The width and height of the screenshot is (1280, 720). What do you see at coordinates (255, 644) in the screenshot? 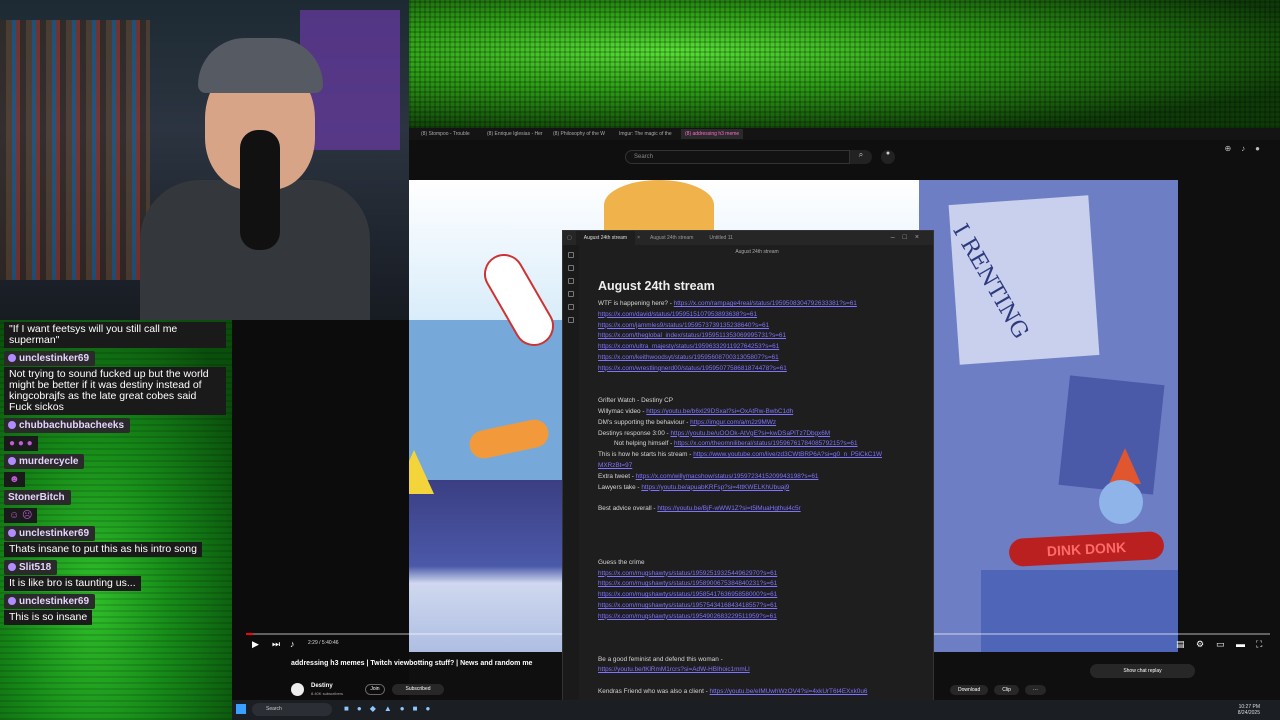
I see `play-icon: ▶` at bounding box center [255, 644].